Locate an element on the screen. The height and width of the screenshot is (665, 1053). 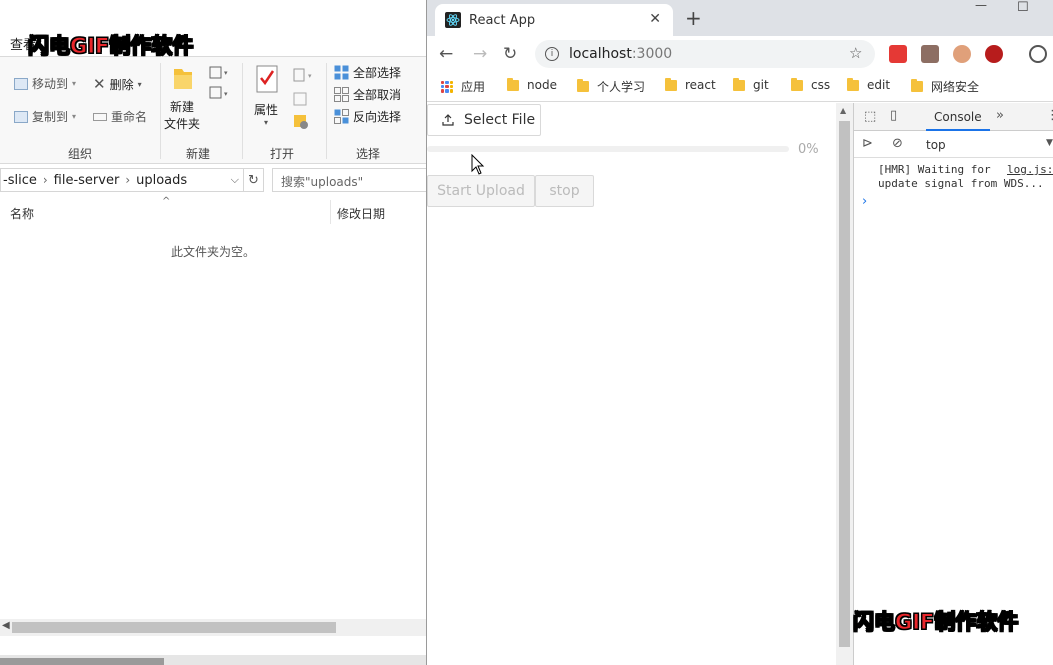
select-none-button: 全部取消 is located at coordinates (367, 94).